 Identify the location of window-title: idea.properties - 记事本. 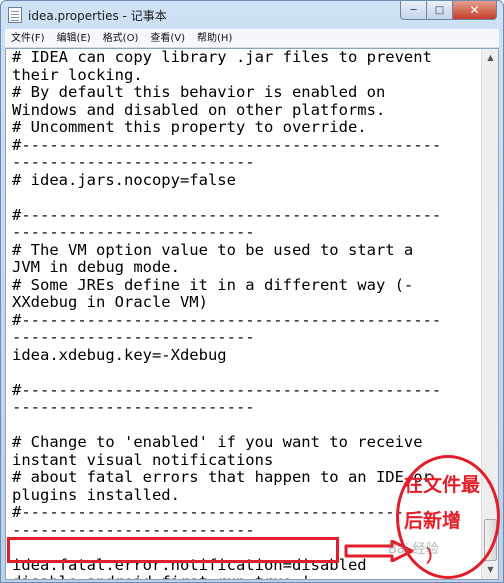
(97, 16).